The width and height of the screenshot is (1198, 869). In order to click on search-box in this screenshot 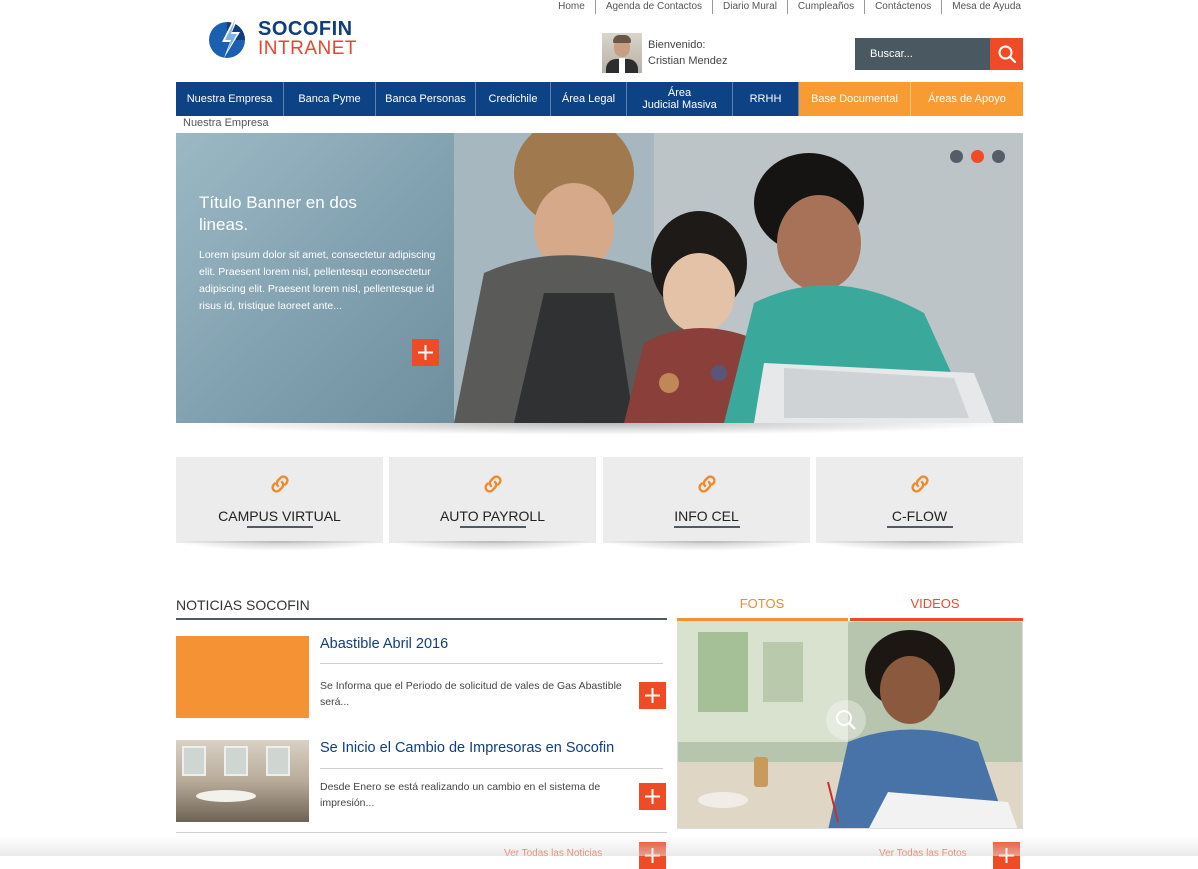, I will do `click(939, 54)`.